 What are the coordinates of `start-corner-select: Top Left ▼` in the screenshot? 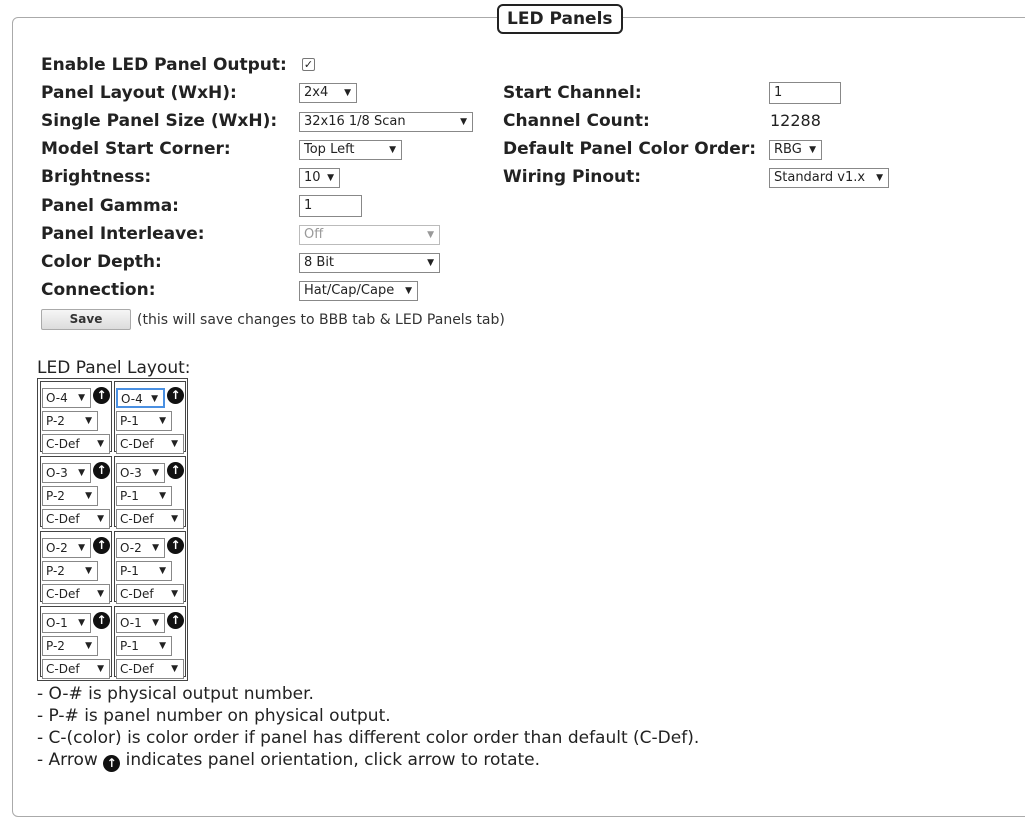 It's located at (350, 150).